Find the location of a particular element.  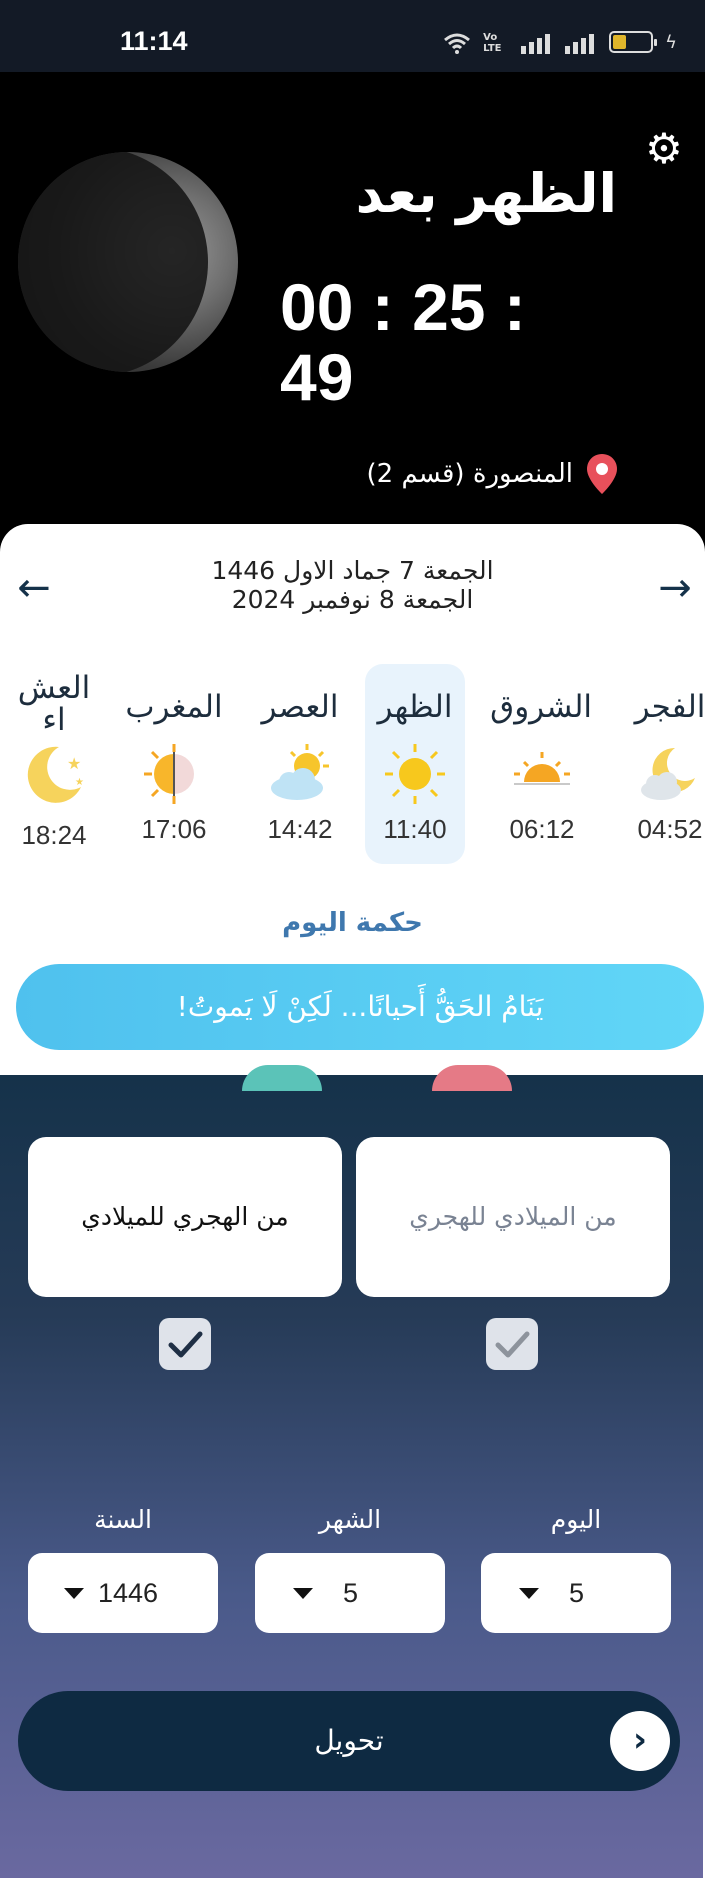

prayer-name: الشروق is located at coordinates (541, 707).